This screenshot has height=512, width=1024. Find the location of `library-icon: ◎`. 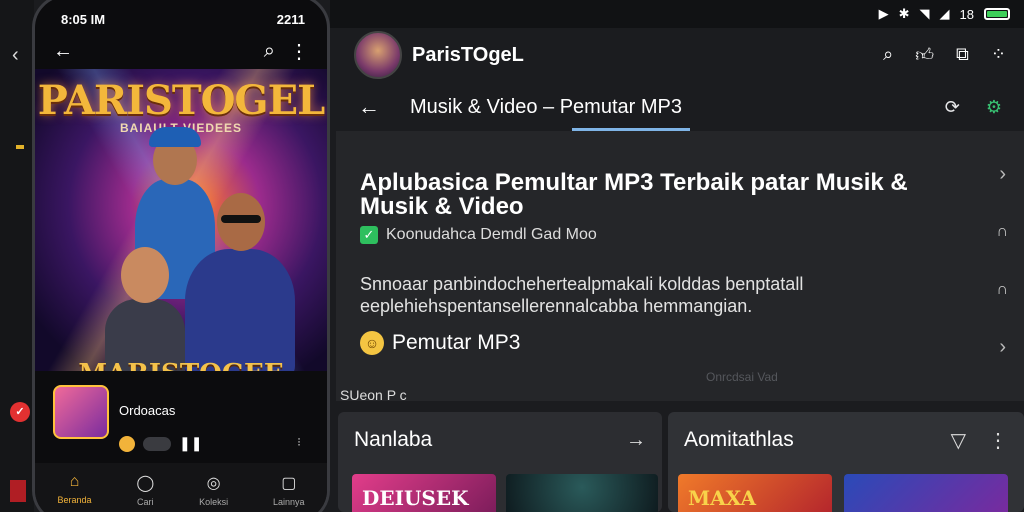

library-icon: ◎ is located at coordinates (213, 483).